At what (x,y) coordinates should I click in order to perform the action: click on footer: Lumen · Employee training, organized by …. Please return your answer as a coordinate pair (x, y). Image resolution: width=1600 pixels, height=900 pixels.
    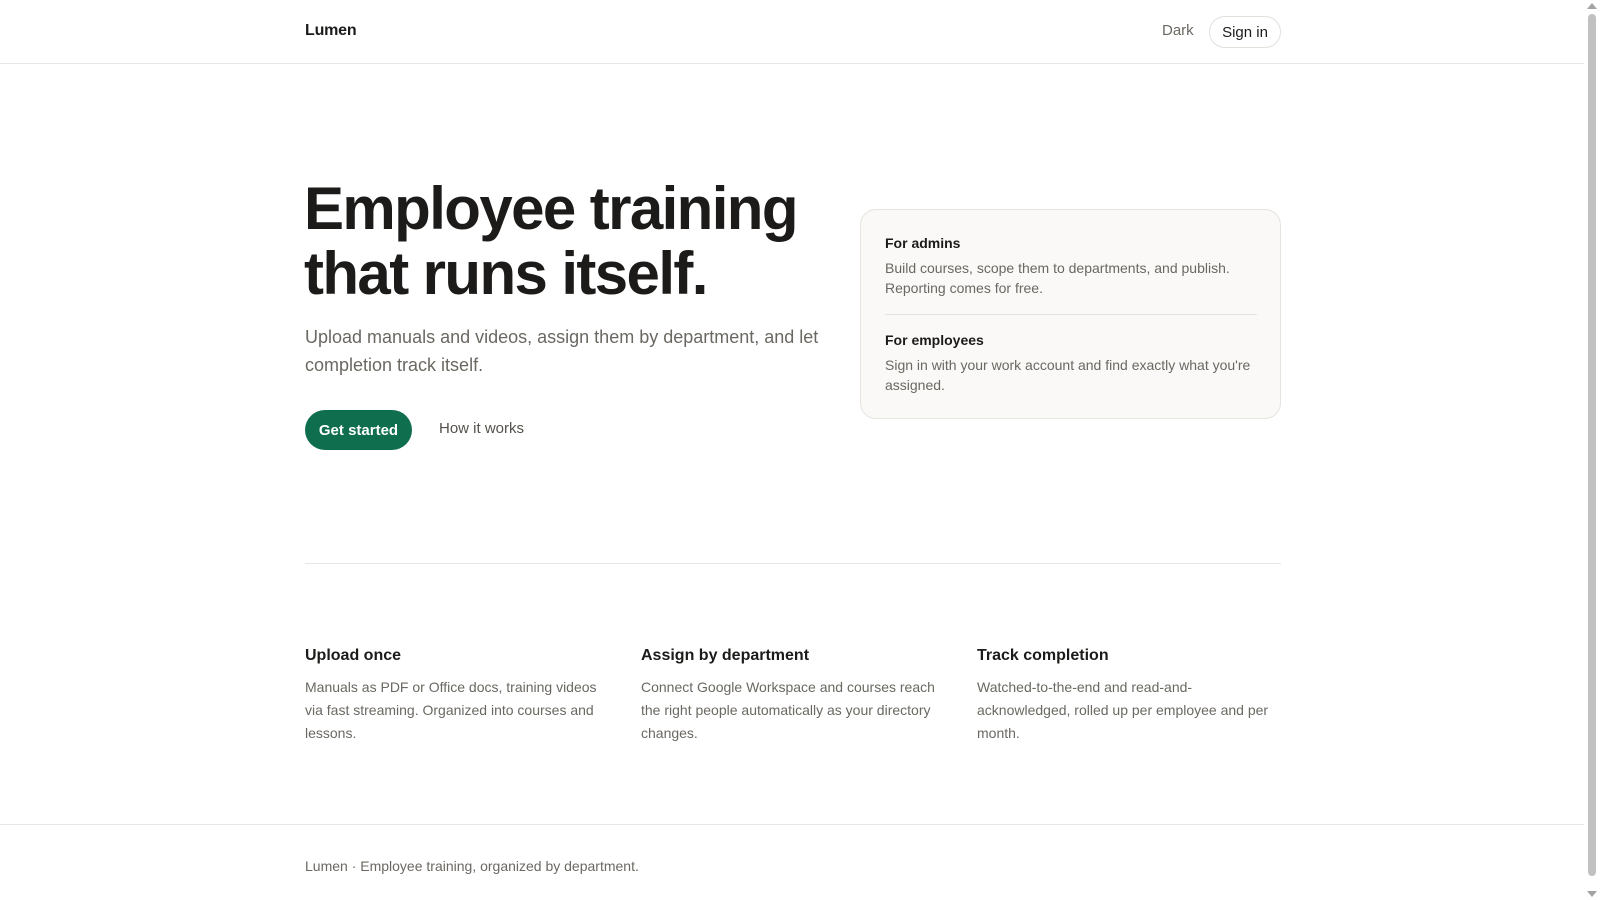
    Looking at the image, I should click on (792, 862).